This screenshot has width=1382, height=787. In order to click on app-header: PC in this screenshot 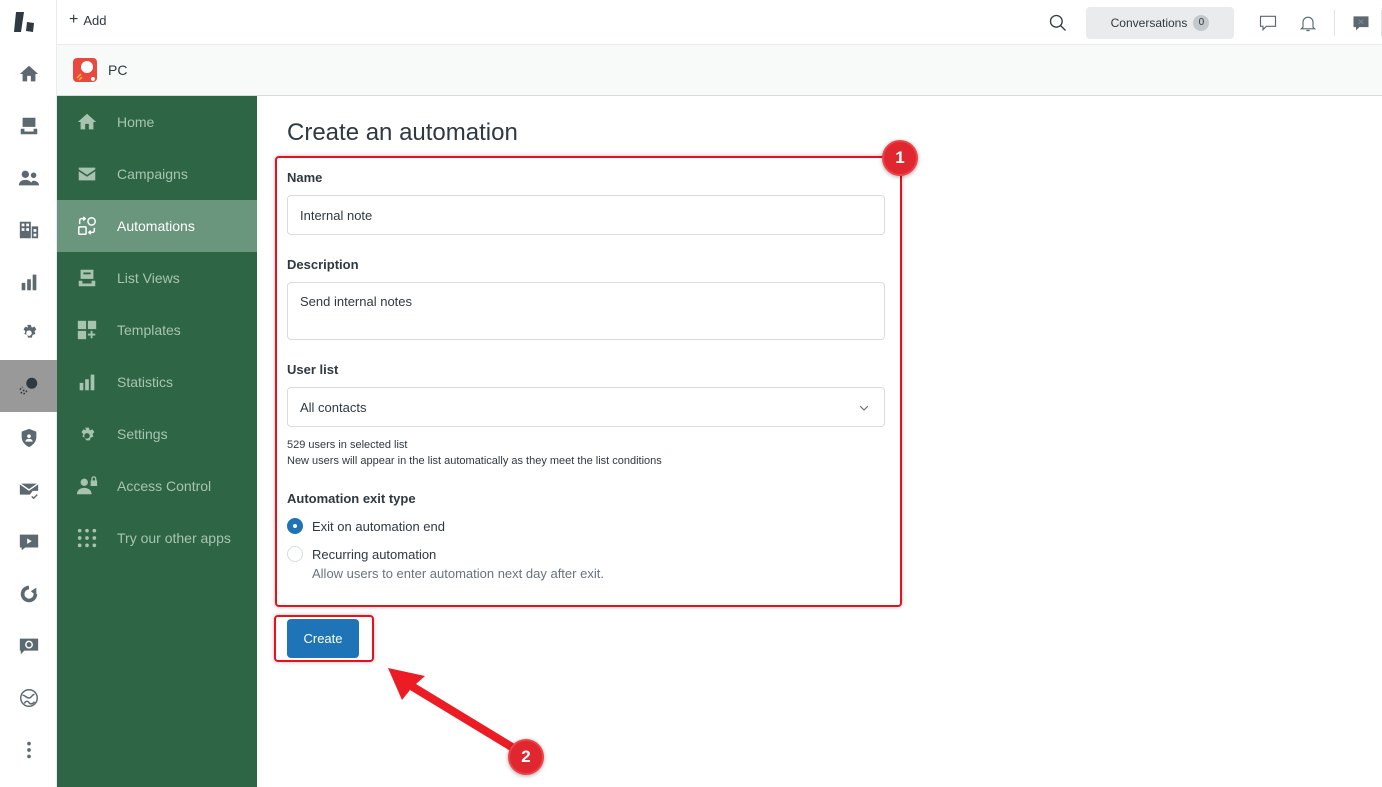, I will do `click(719, 70)`.